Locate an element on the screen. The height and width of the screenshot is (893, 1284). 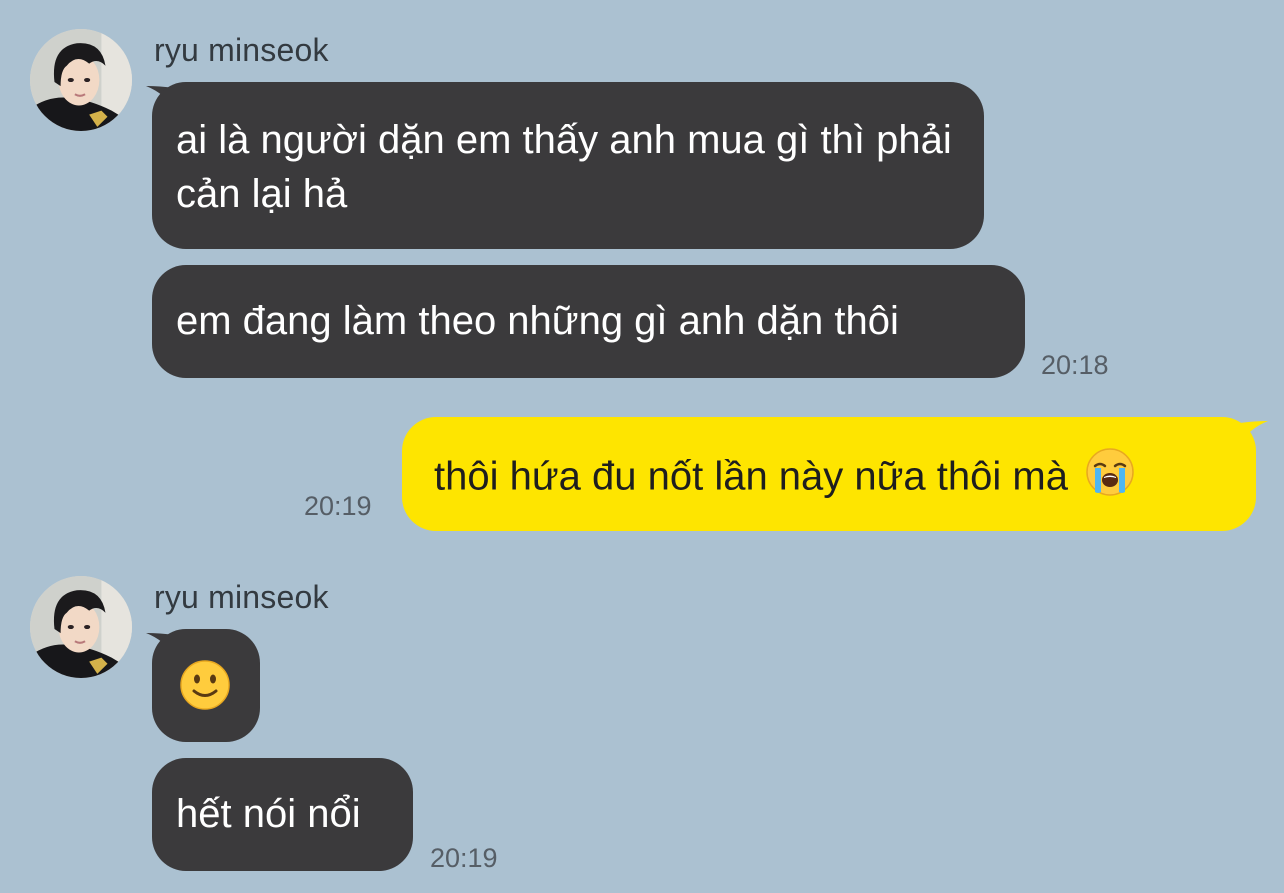
message-text: hết nói nổi is located at coordinates (268, 814).